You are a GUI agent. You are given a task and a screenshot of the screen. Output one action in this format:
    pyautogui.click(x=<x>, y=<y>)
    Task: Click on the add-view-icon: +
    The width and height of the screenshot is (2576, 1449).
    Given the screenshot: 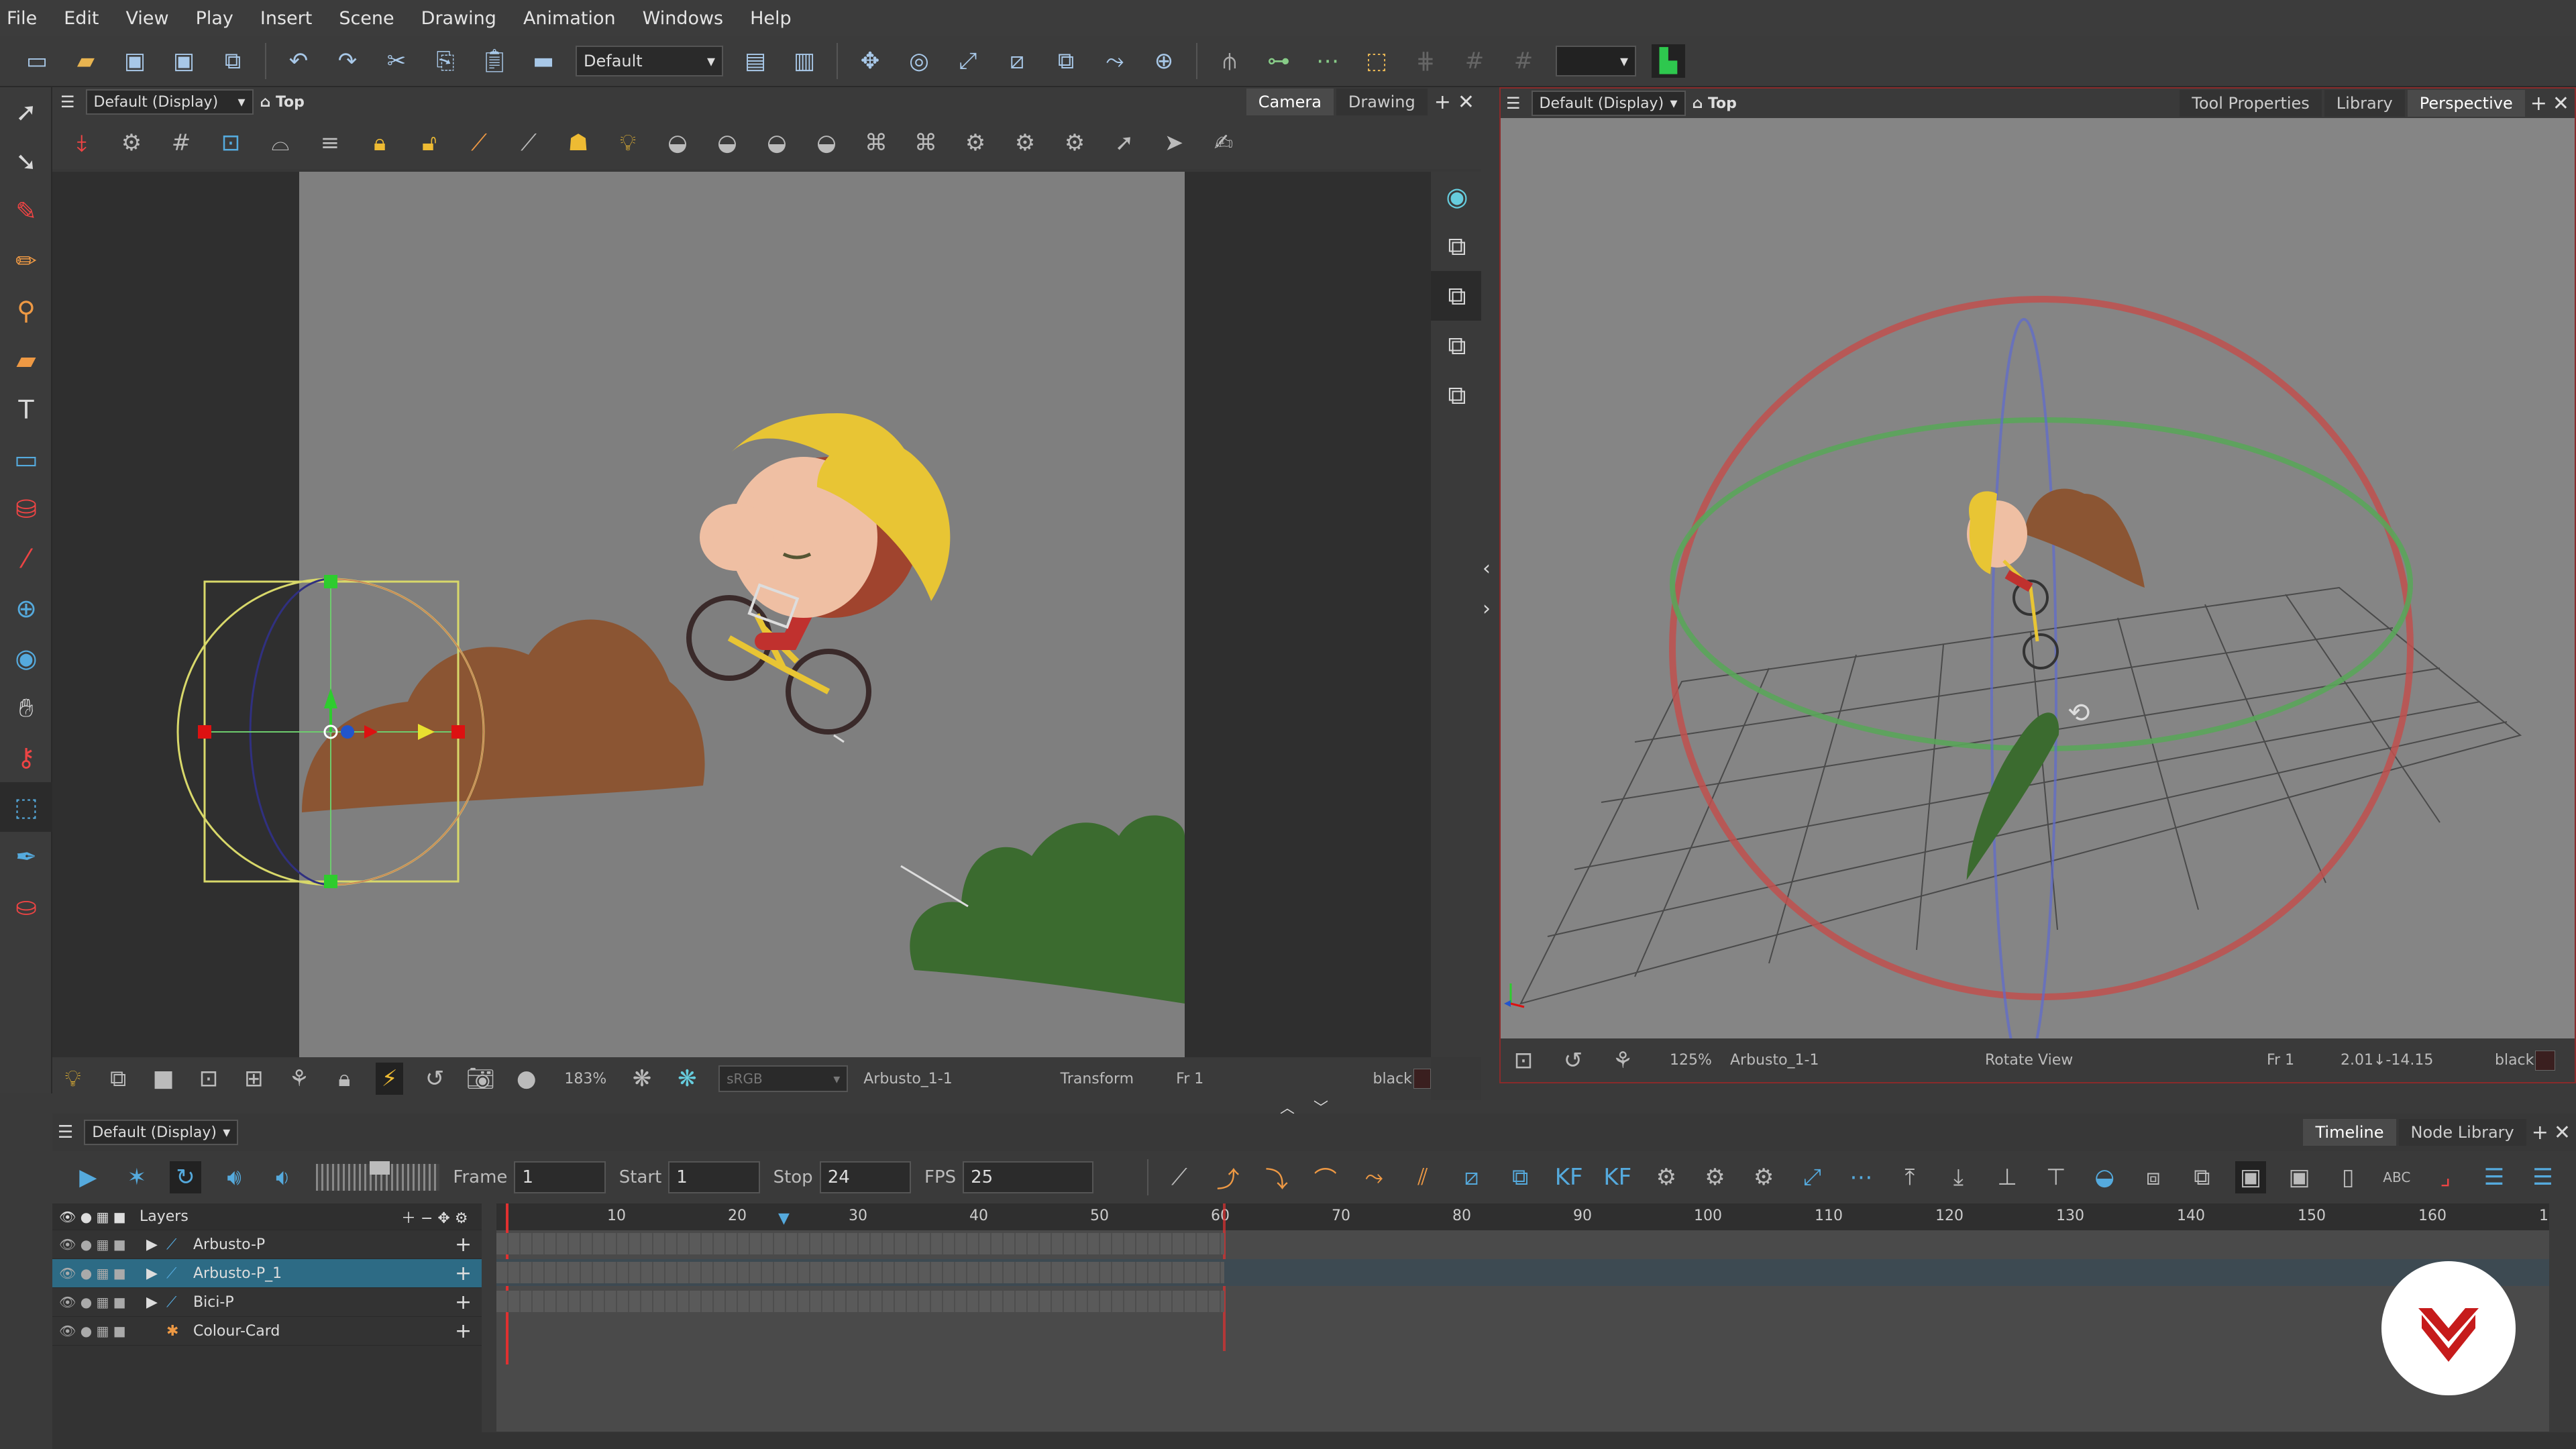 What is the action you would take?
    pyautogui.click(x=2538, y=103)
    